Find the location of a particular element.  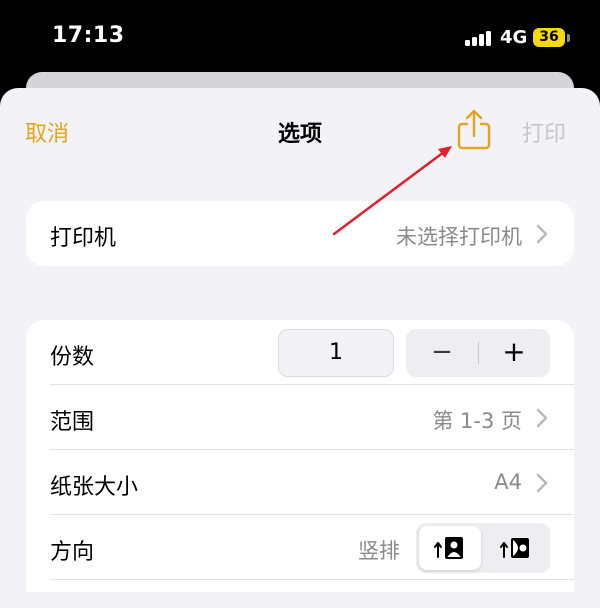

page-title: 选项 is located at coordinates (299, 134).